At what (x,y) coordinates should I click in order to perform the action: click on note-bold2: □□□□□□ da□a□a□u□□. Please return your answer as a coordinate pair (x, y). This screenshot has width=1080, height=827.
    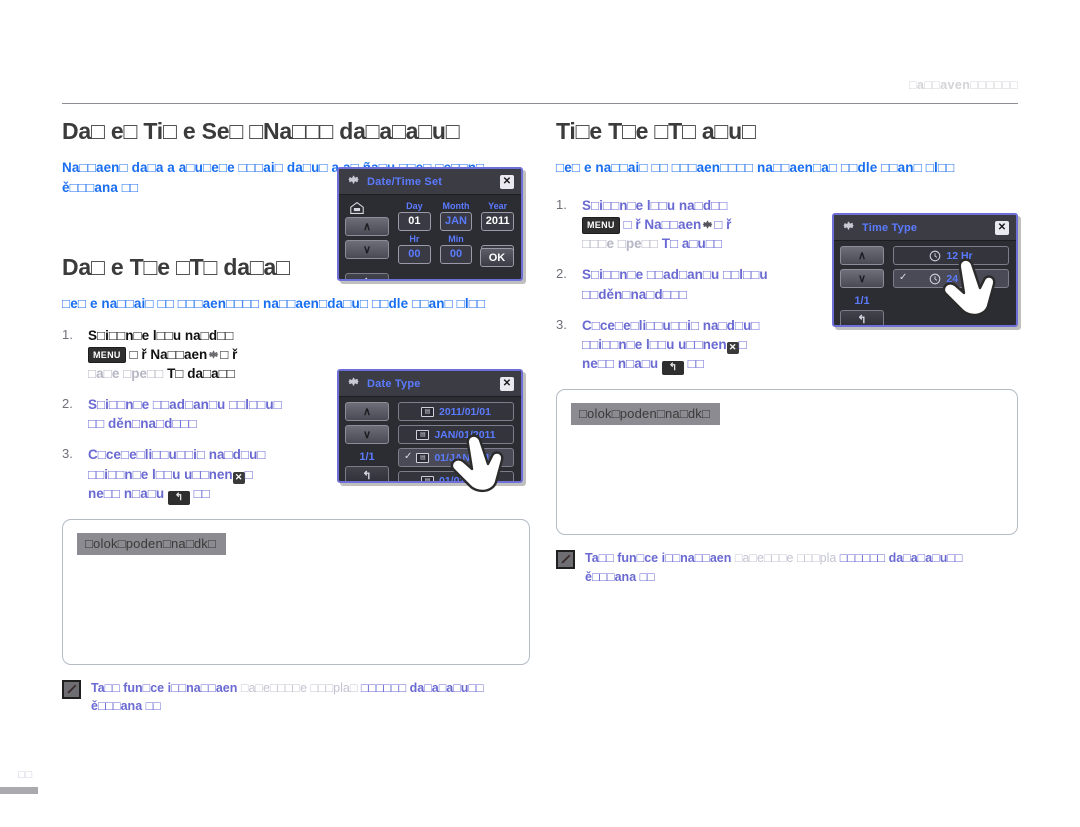
    Looking at the image, I should click on (422, 687).